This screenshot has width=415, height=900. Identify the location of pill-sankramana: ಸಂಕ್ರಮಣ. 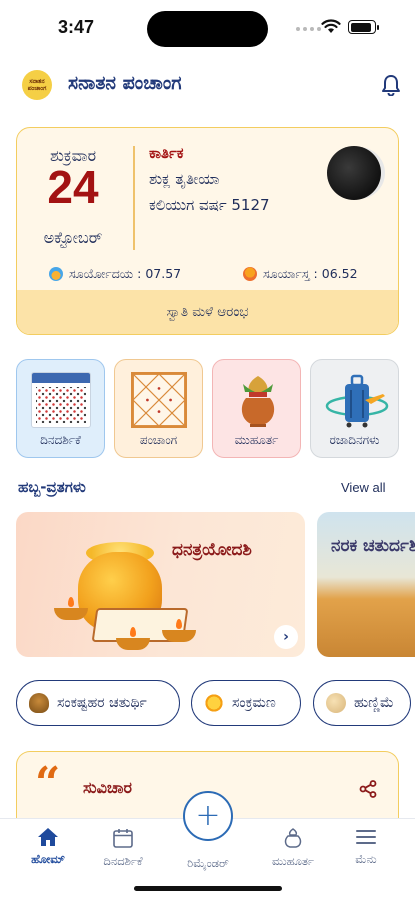
(246, 703).